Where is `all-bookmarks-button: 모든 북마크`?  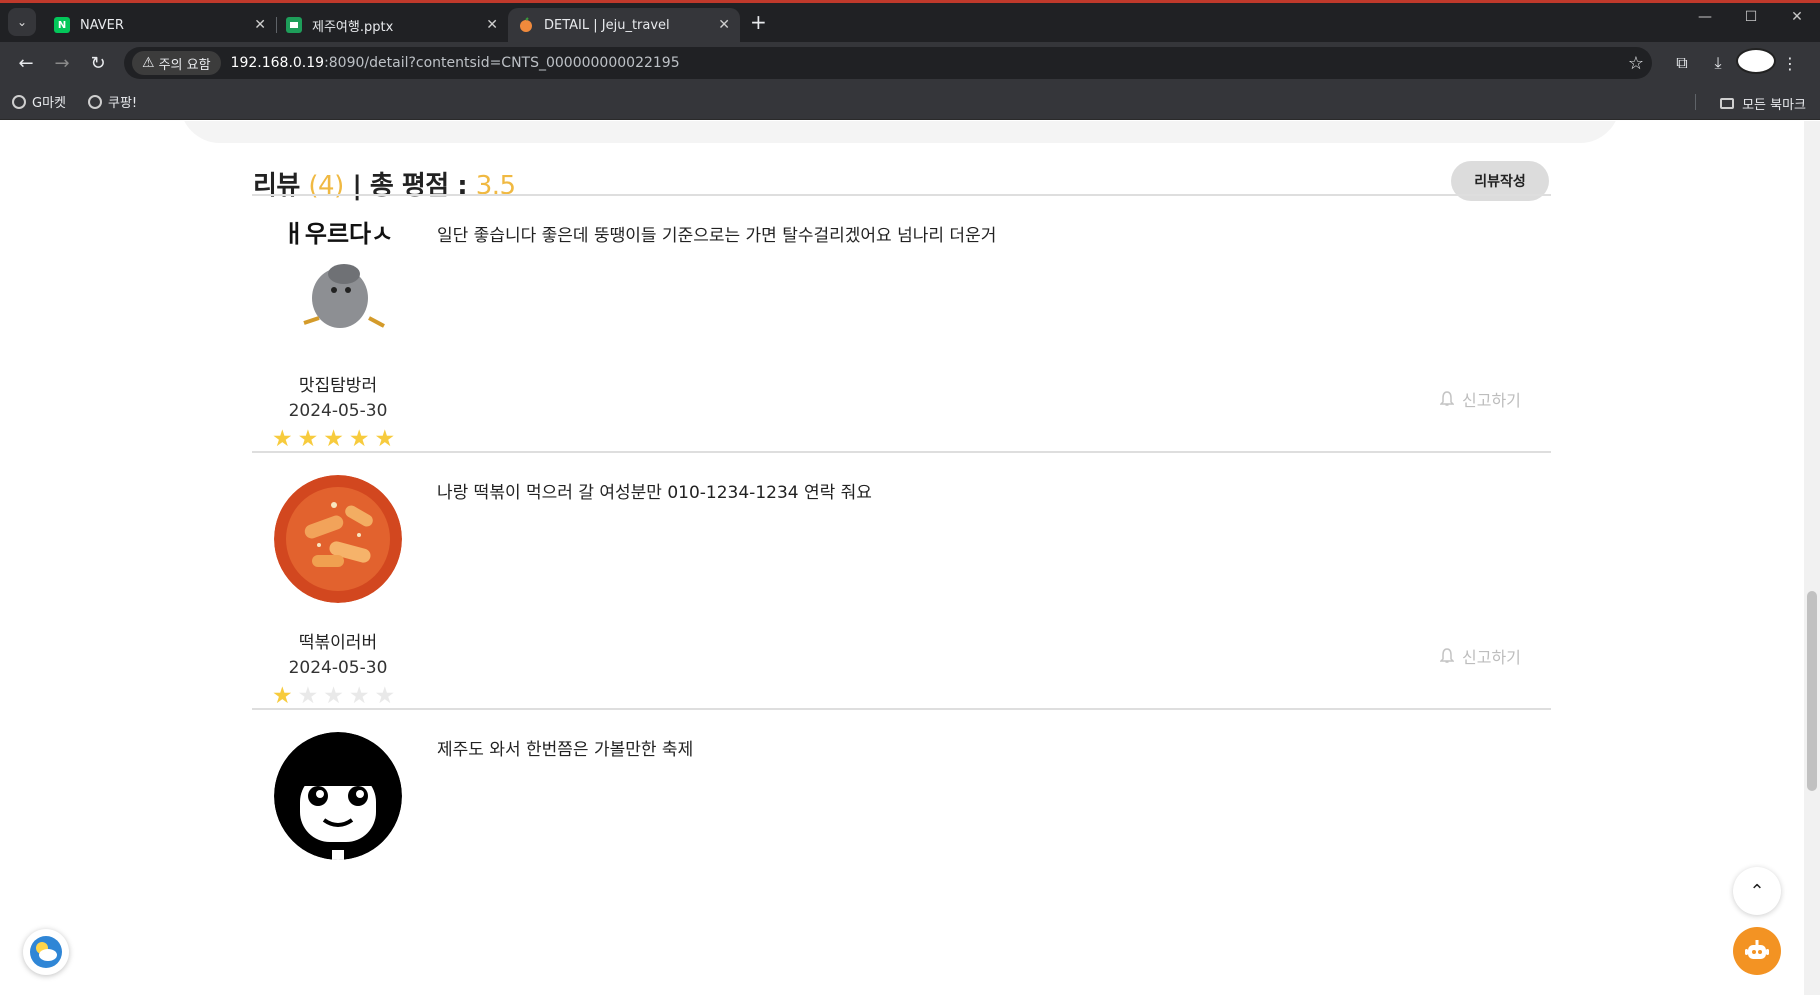 all-bookmarks-button: 모든 북마크 is located at coordinates (1763, 103).